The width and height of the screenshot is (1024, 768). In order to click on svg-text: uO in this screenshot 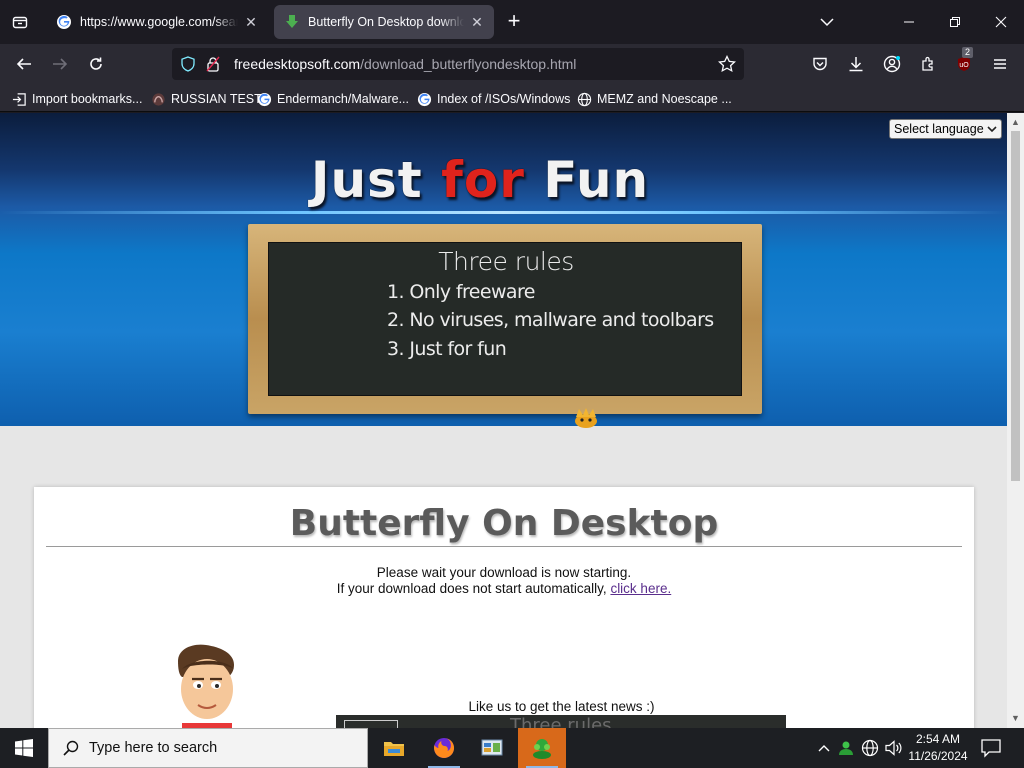, I will do `click(964, 65)`.